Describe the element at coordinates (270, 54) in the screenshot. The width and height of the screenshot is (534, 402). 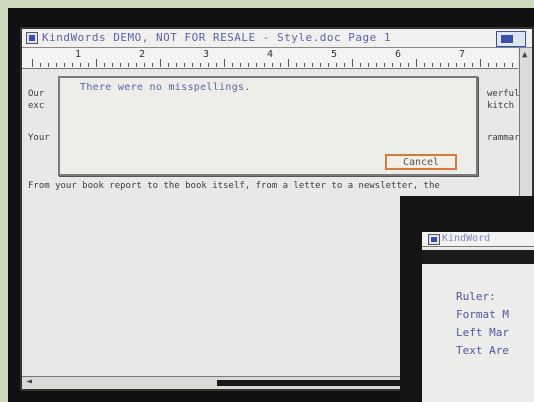
I see `ruler-number: 4` at that location.